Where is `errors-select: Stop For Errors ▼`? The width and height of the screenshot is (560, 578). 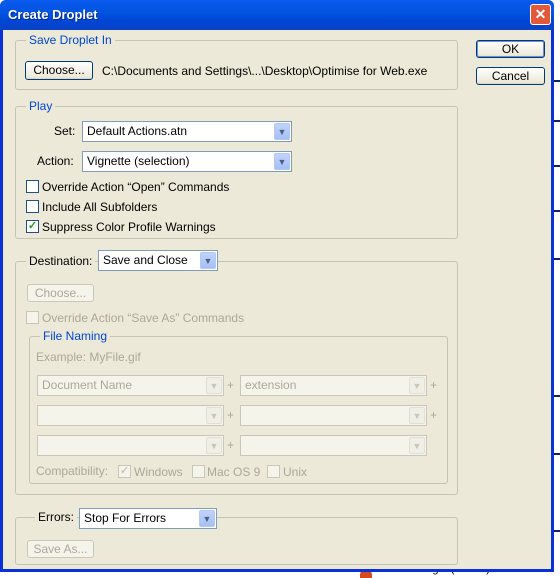 errors-select: Stop For Errors ▼ is located at coordinates (148, 518).